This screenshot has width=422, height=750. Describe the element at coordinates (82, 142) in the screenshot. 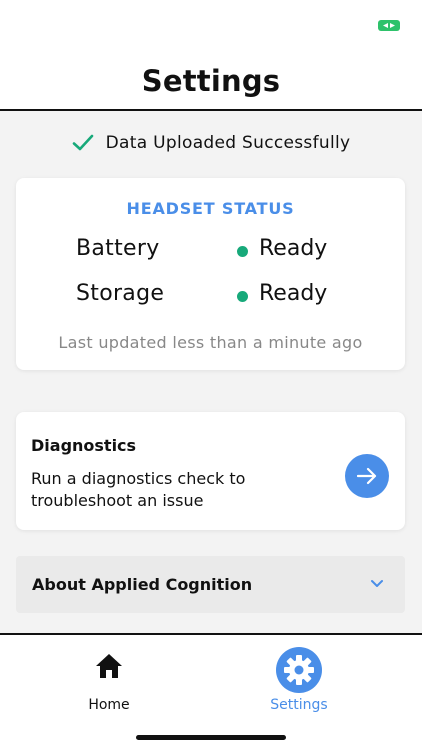

I see `check-icon` at that location.